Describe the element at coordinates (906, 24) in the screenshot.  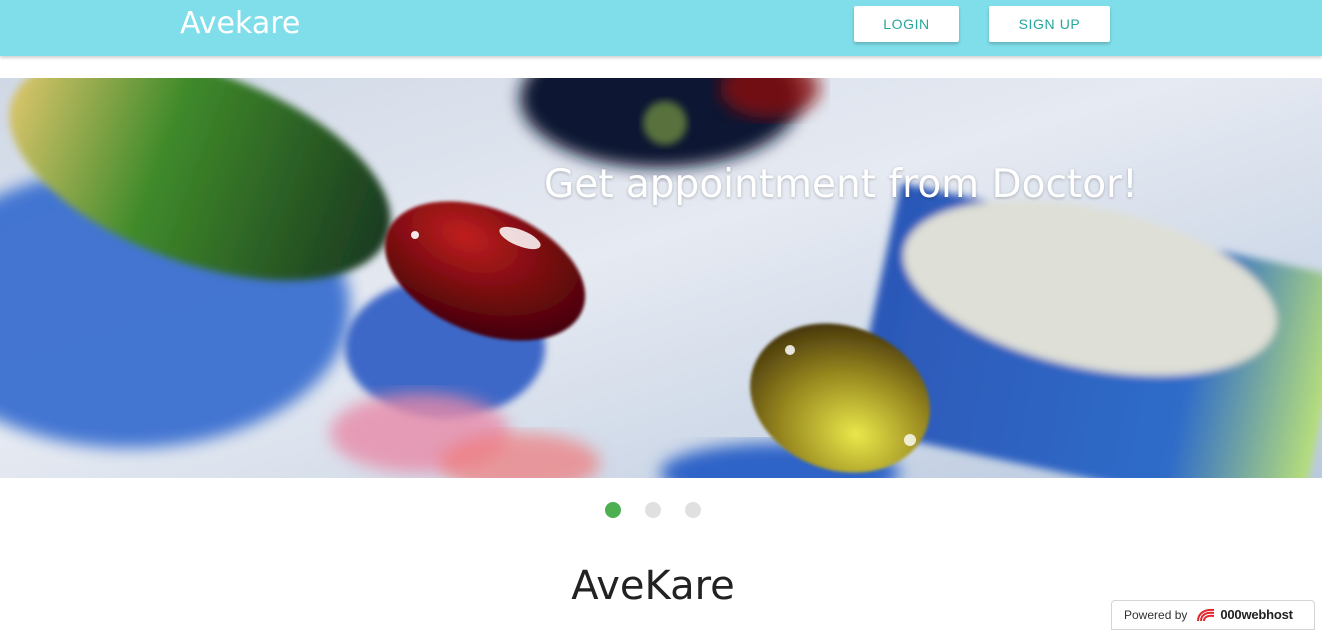
I see `login-button: LOGIN` at that location.